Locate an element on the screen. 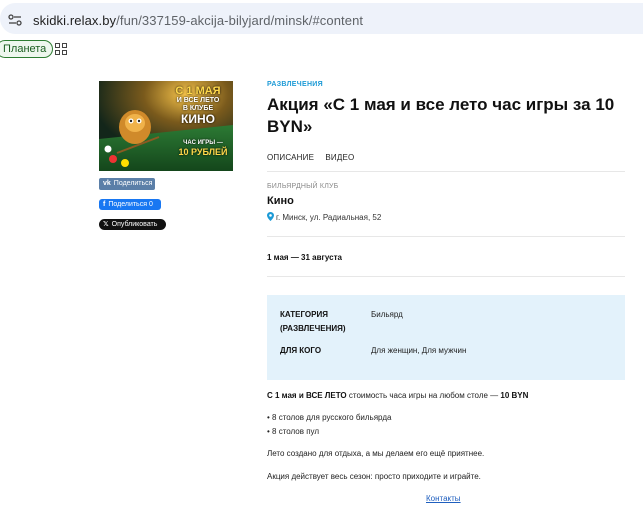 This screenshot has width=643, height=512. map-pin-icon is located at coordinates (270, 216).